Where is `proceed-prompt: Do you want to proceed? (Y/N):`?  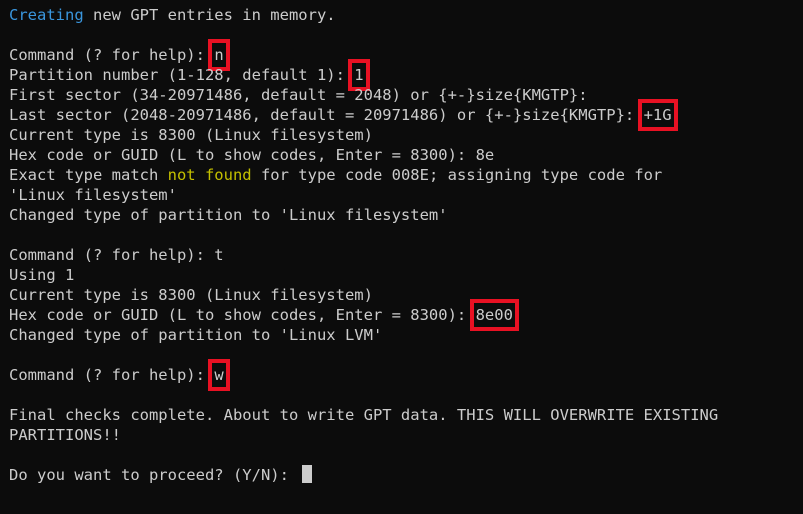
proceed-prompt: Do you want to proceed? (Y/N): is located at coordinates (154, 475).